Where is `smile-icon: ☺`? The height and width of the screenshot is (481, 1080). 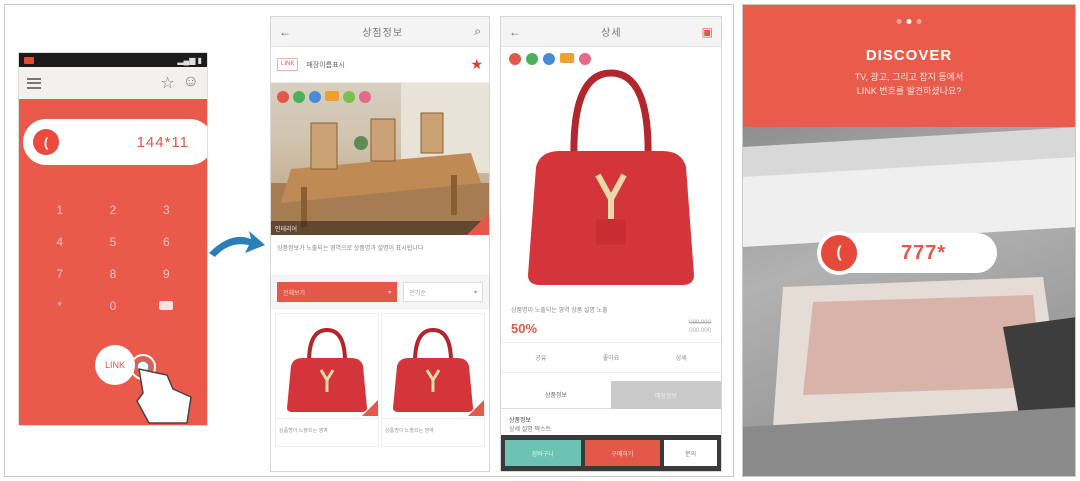 smile-icon: ☺ is located at coordinates (191, 83).